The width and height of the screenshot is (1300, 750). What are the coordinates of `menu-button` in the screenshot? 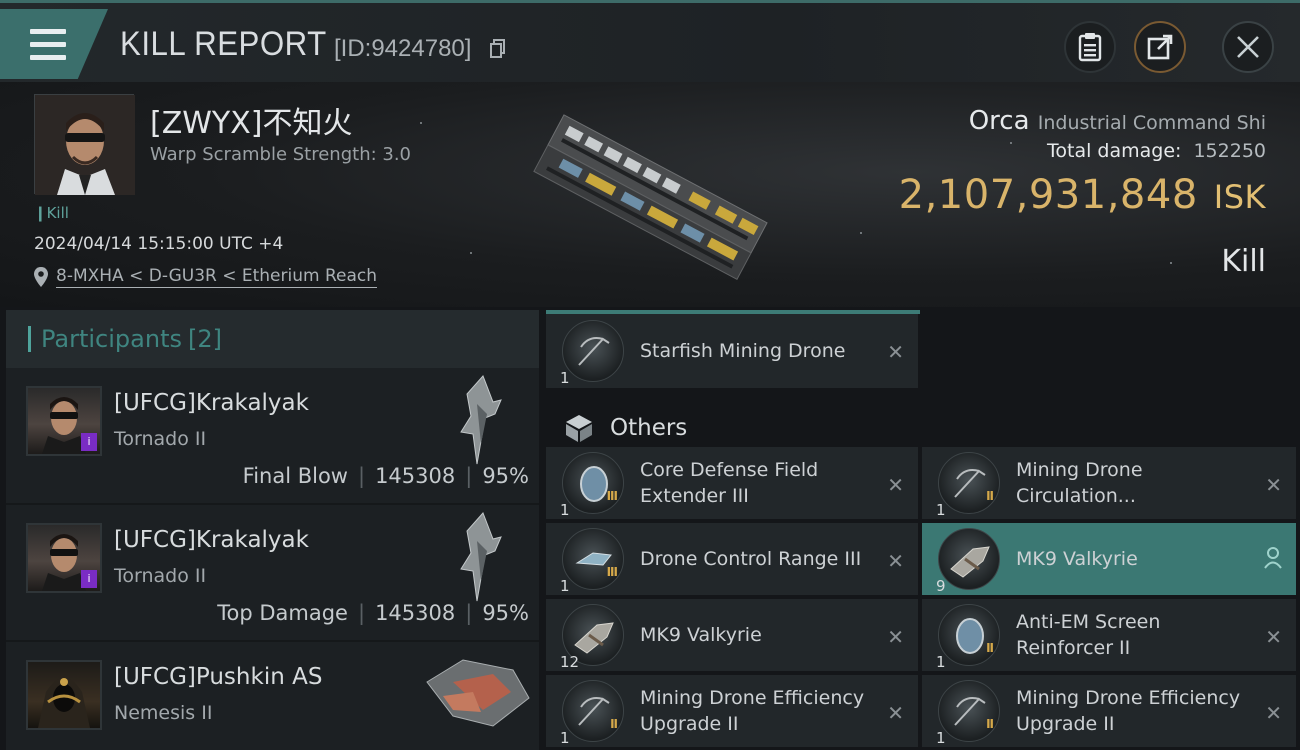 It's located at (54, 44).